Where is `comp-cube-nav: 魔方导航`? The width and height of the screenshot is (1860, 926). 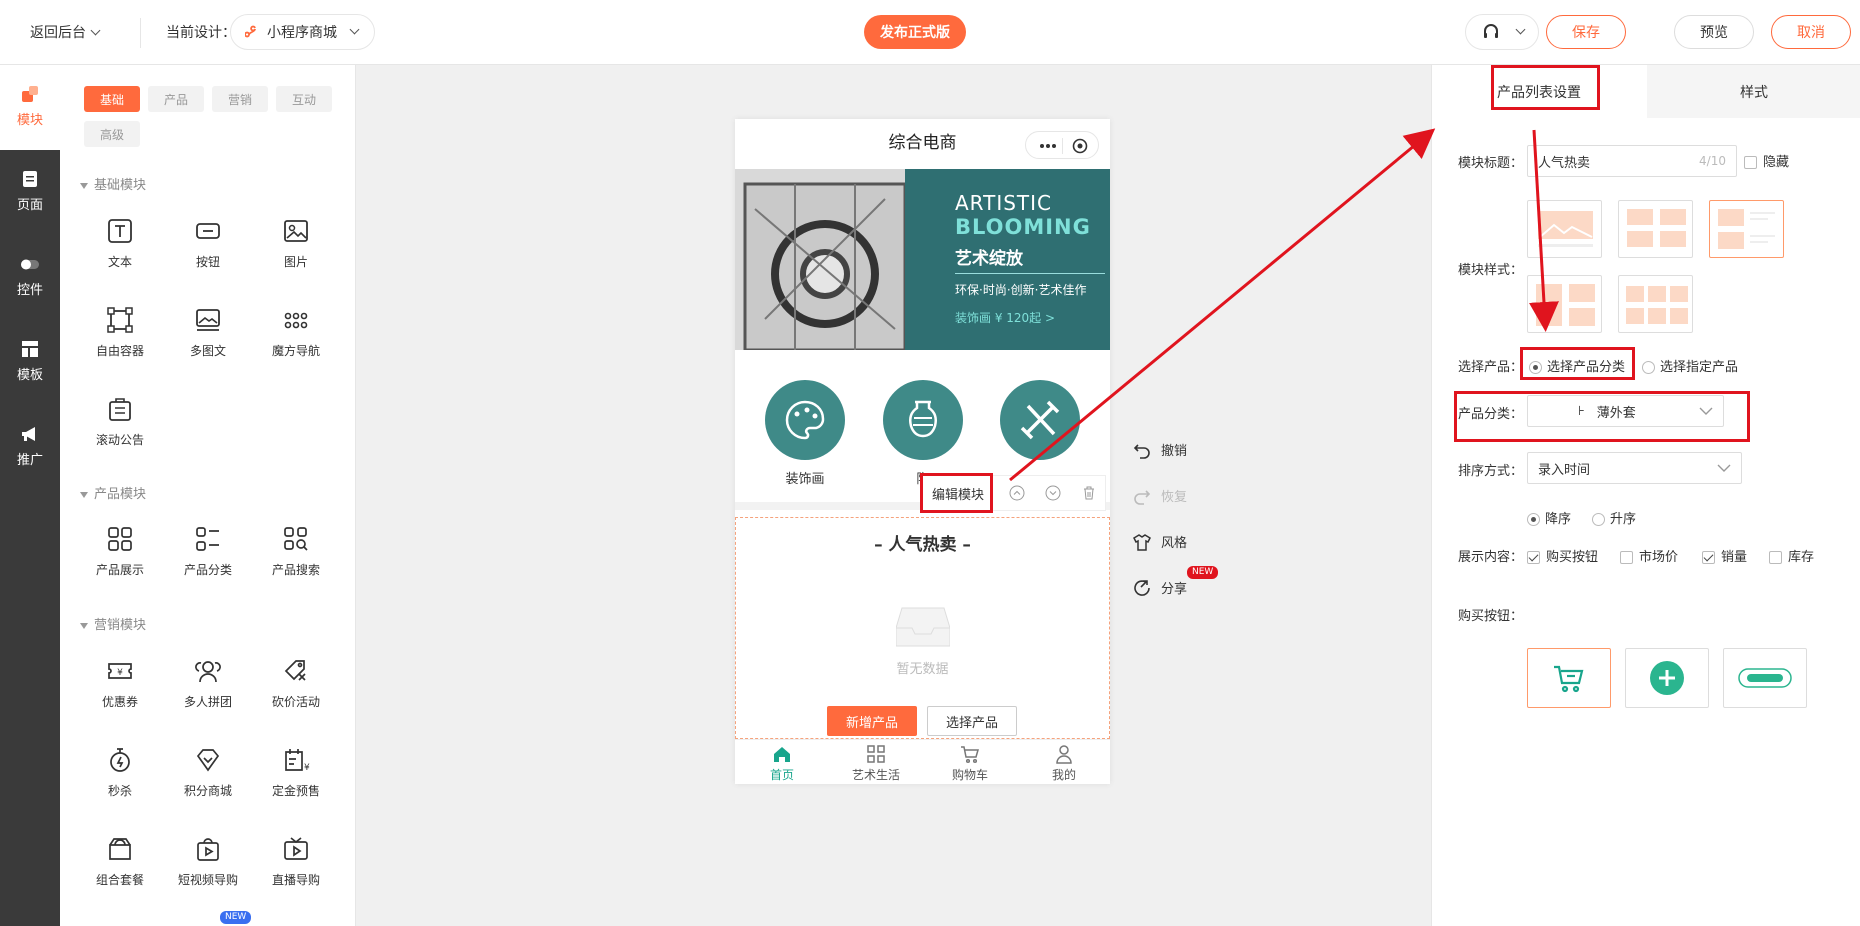 comp-cube-nav: 魔方导航 is located at coordinates (296, 332).